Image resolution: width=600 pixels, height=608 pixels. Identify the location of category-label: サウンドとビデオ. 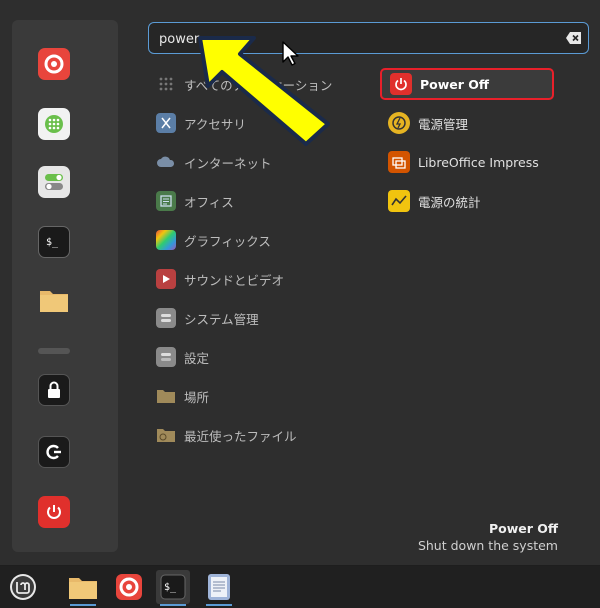
(234, 280).